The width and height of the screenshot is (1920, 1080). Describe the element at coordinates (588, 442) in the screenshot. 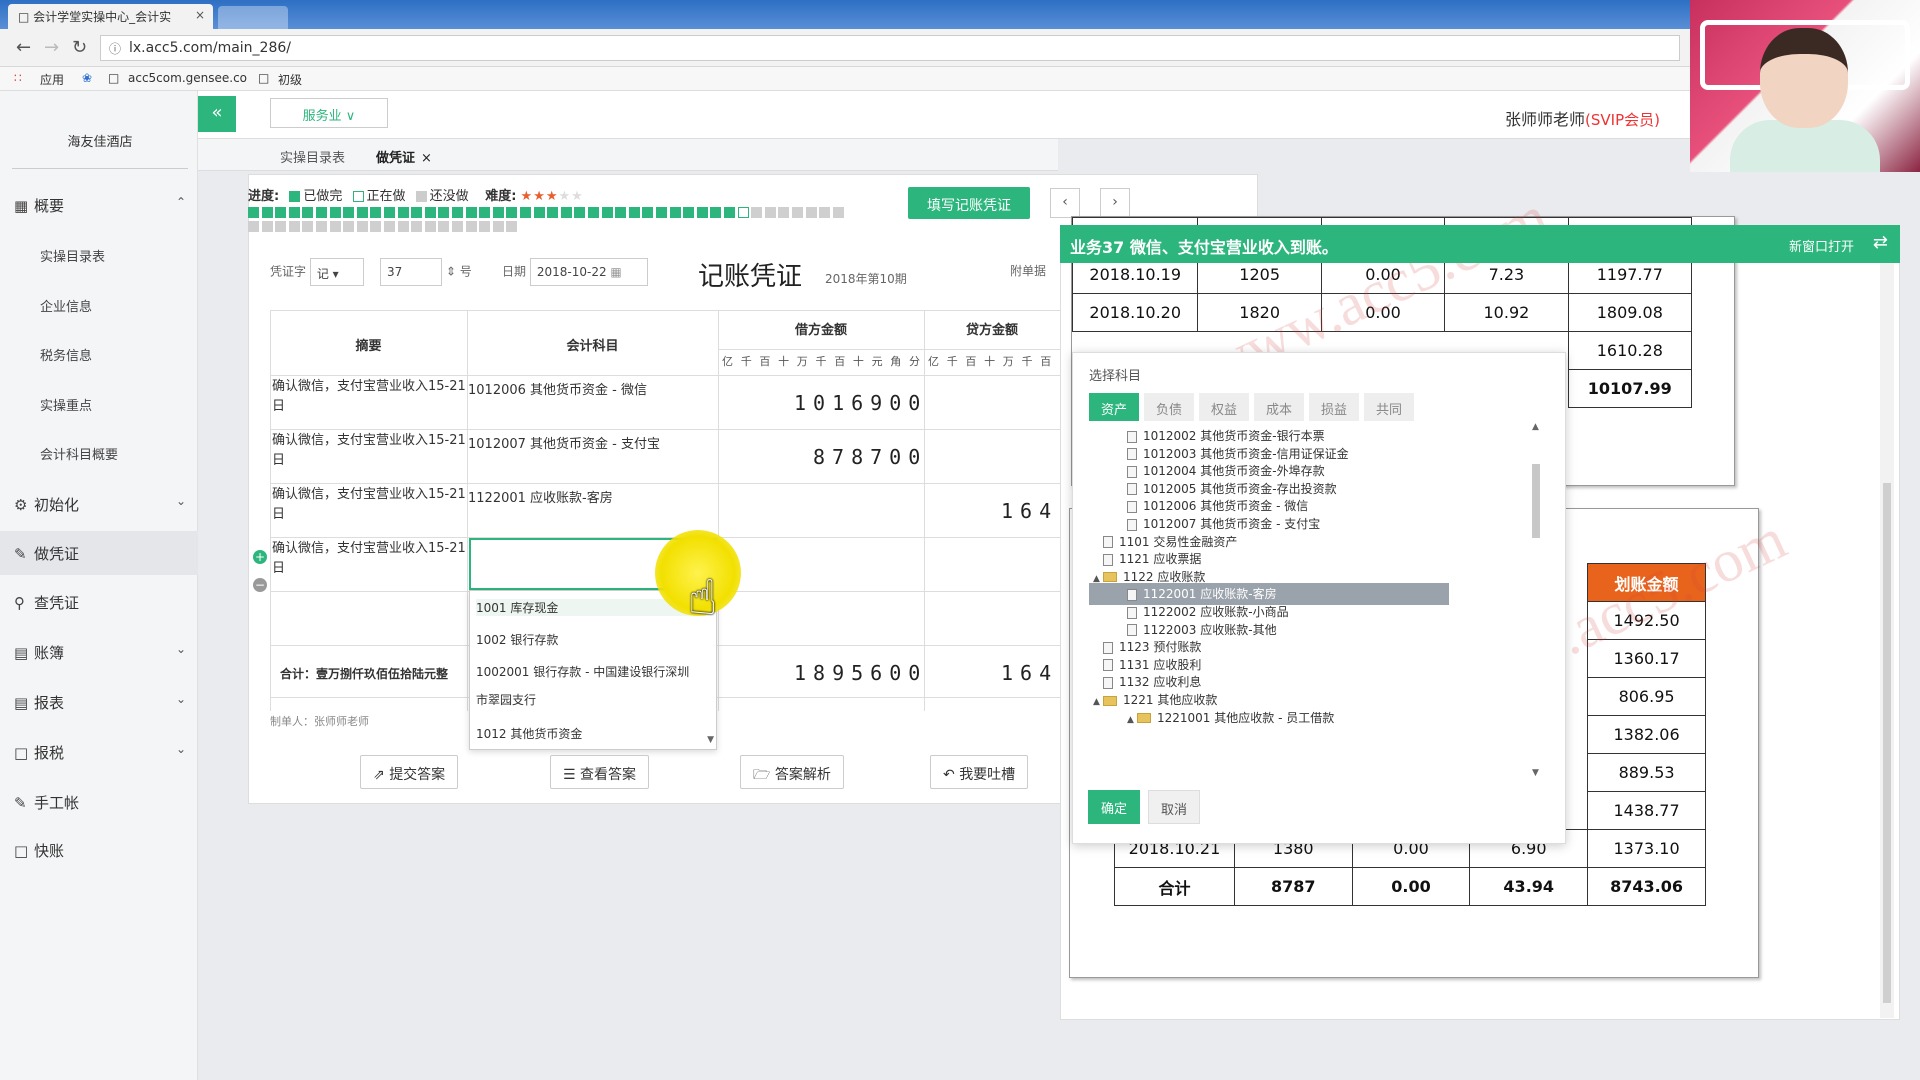

I see `row-account: 1012007 其他货币资金 - 支付宝` at that location.